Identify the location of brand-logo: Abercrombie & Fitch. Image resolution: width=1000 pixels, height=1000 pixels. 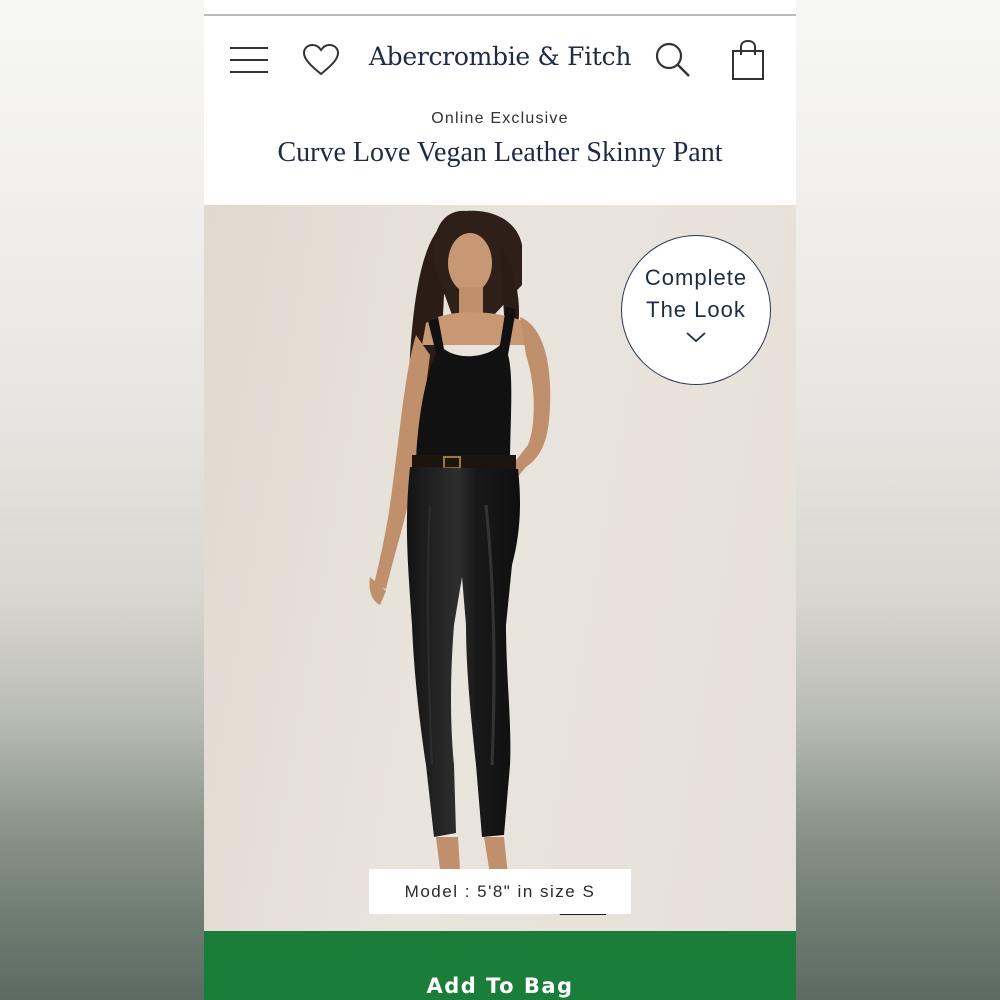
(500, 56).